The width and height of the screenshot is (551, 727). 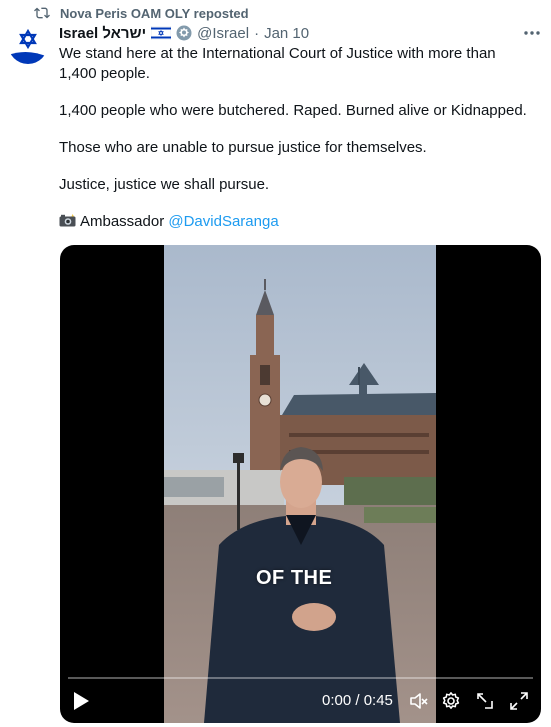 What do you see at coordinates (451, 701) in the screenshot?
I see `settings-gear-icon` at bounding box center [451, 701].